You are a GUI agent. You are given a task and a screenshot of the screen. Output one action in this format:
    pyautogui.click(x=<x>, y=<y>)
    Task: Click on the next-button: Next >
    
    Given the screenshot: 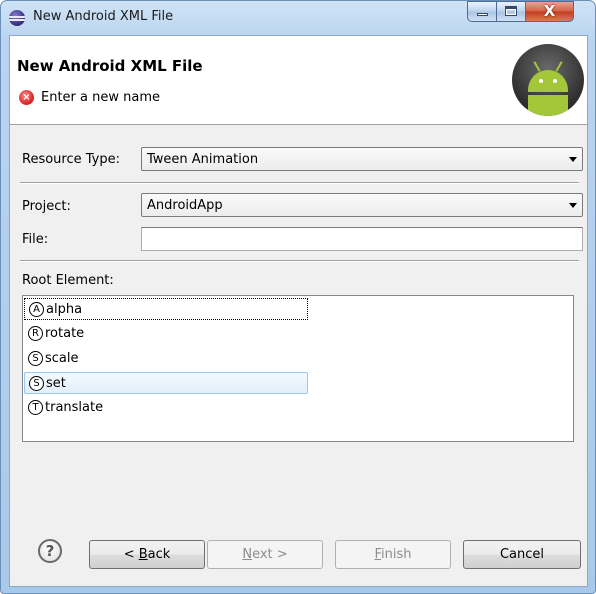 What is the action you would take?
    pyautogui.click(x=265, y=554)
    